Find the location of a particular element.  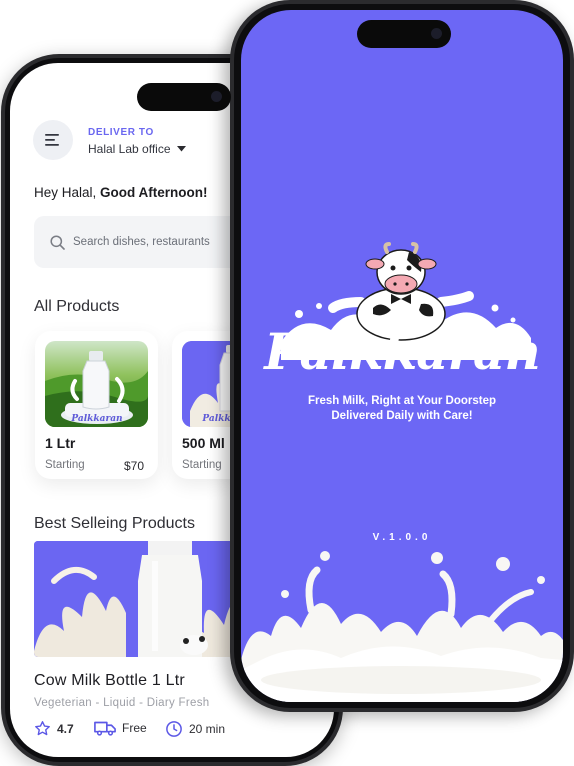

all-products-heading: All Products is located at coordinates (77, 306).